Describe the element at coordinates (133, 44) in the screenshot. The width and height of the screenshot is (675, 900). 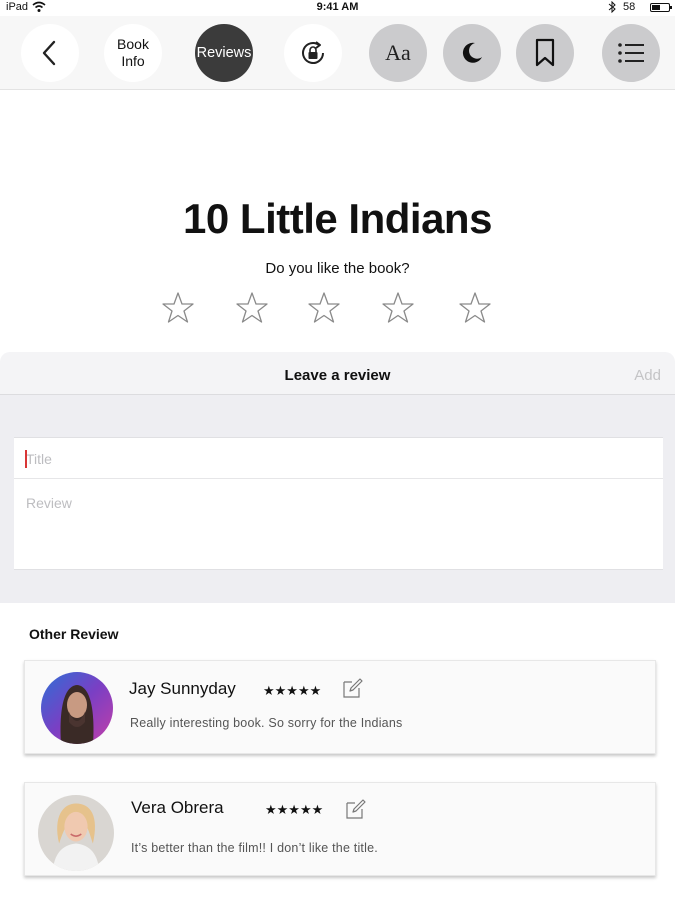
I see `book-info-line1: Book` at that location.